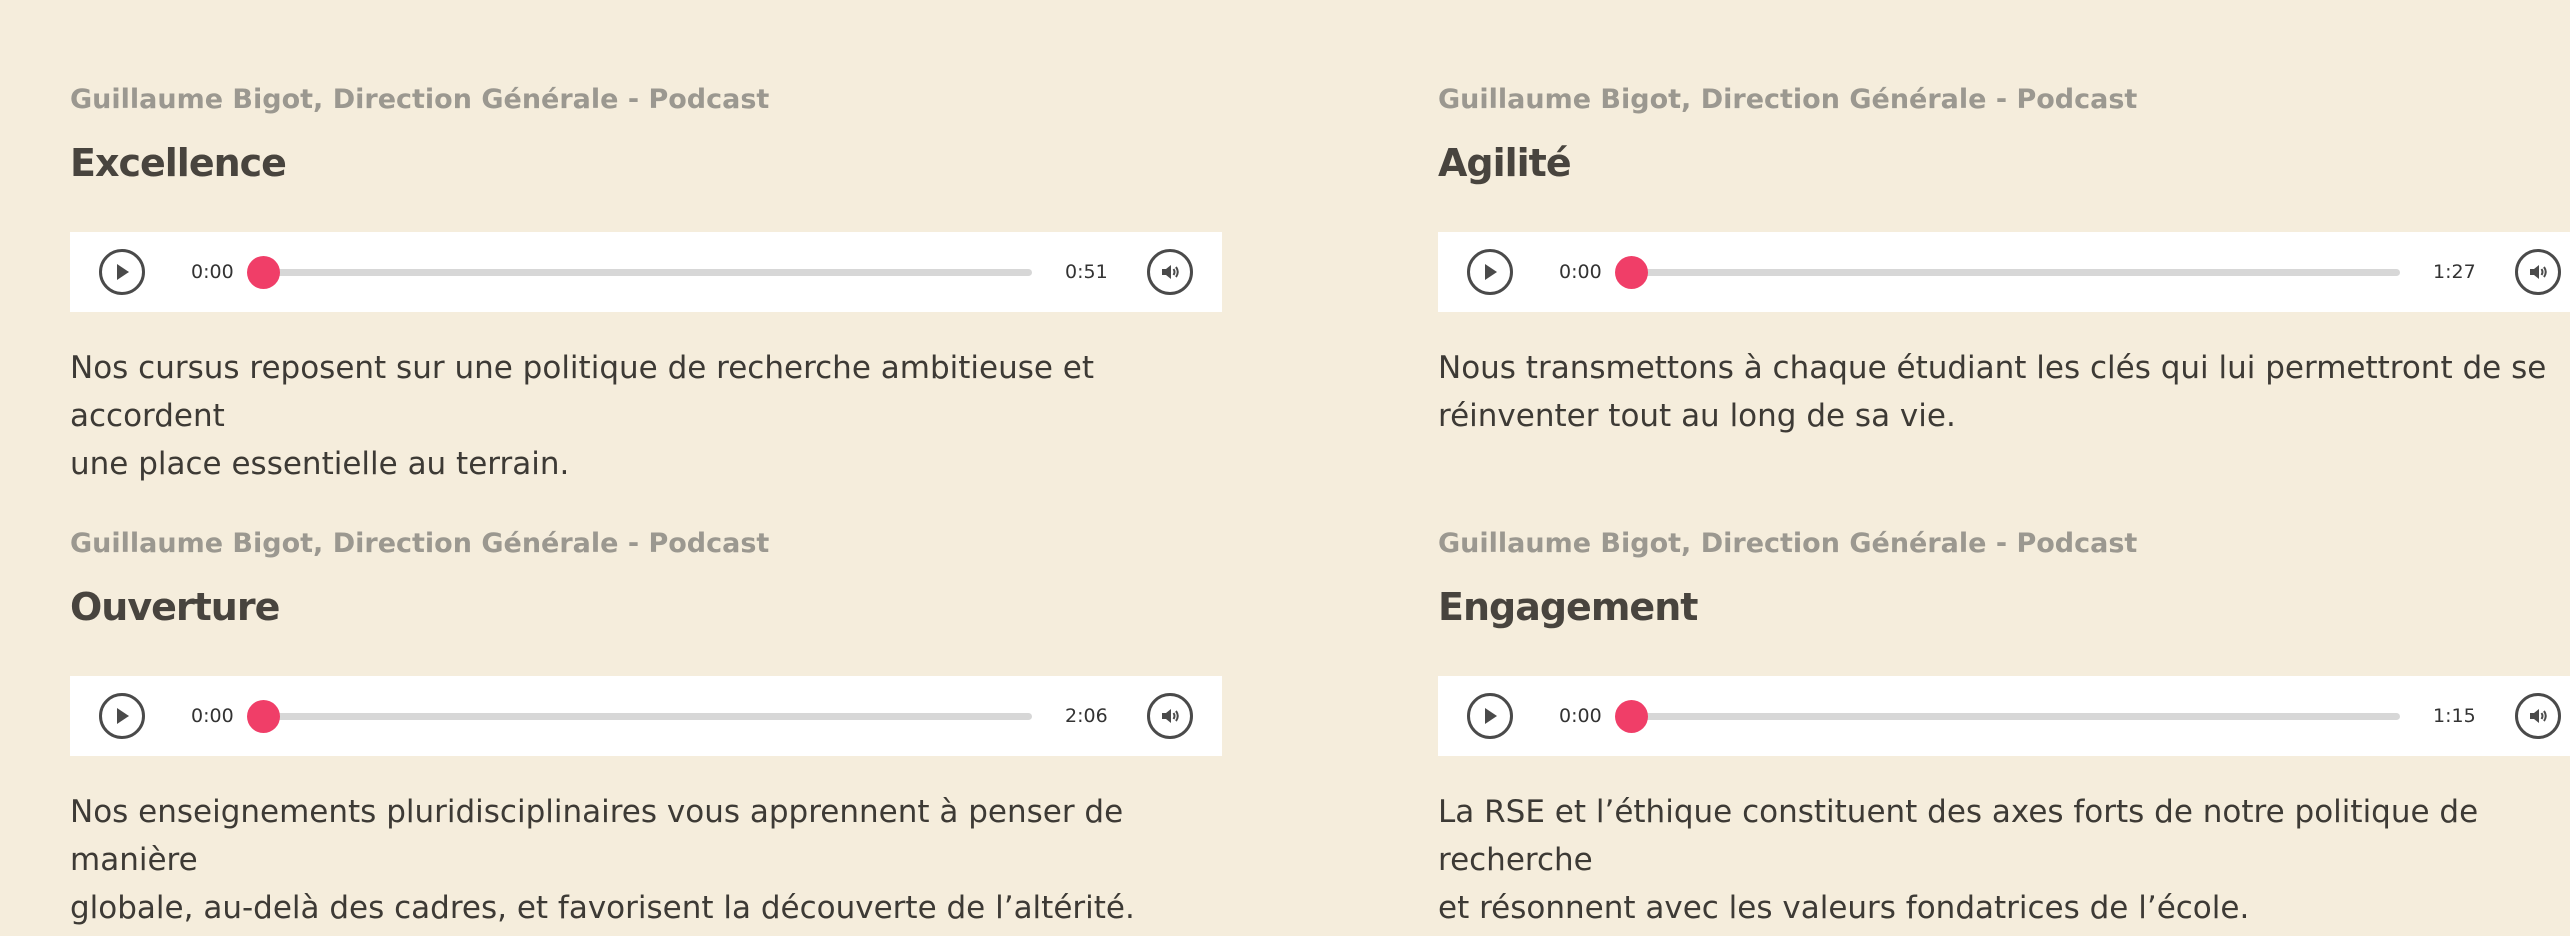 The width and height of the screenshot is (2570, 936). What do you see at coordinates (1568, 607) in the screenshot?
I see `podcast-title: Engagement` at bounding box center [1568, 607].